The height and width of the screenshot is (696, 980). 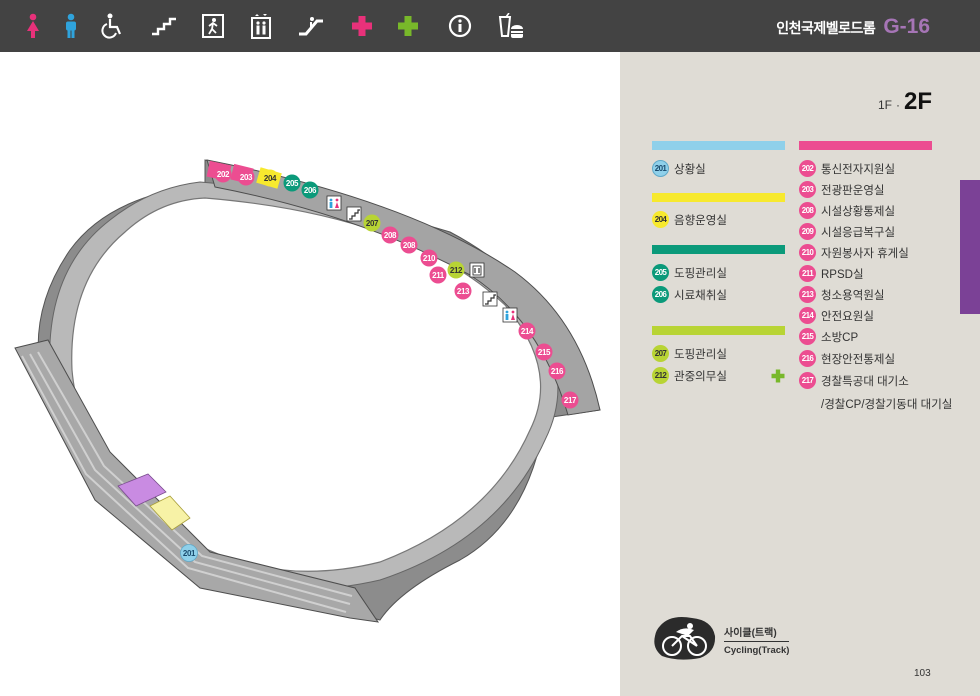 I want to click on map-label: 212, so click(x=456, y=270).